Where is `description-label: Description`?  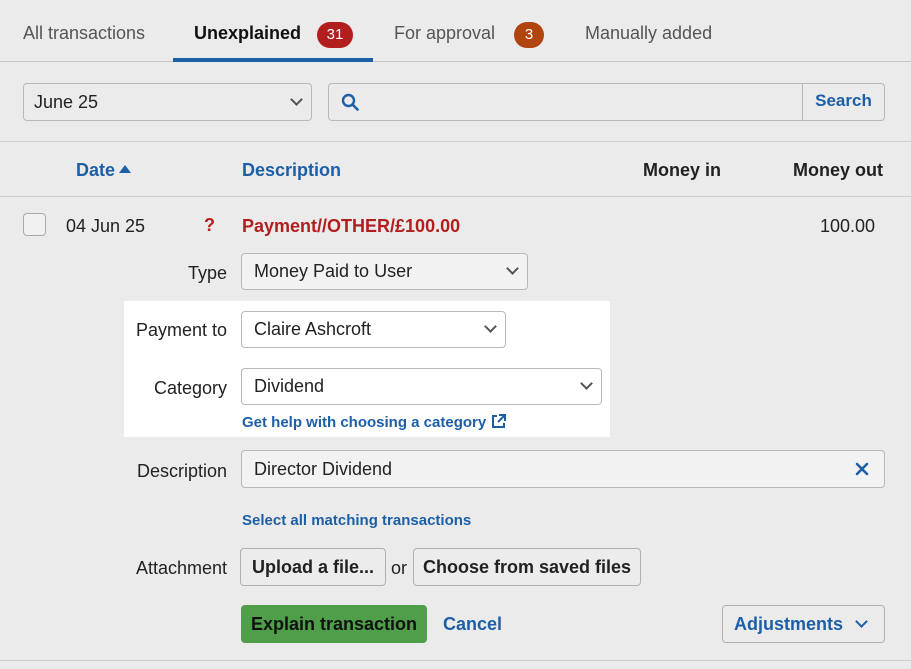
description-label: Description is located at coordinates (181, 471).